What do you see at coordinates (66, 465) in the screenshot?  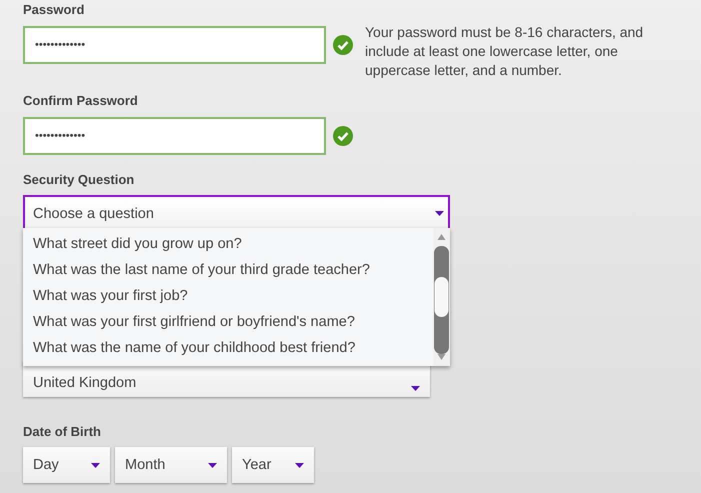 I see `date-select: Day` at bounding box center [66, 465].